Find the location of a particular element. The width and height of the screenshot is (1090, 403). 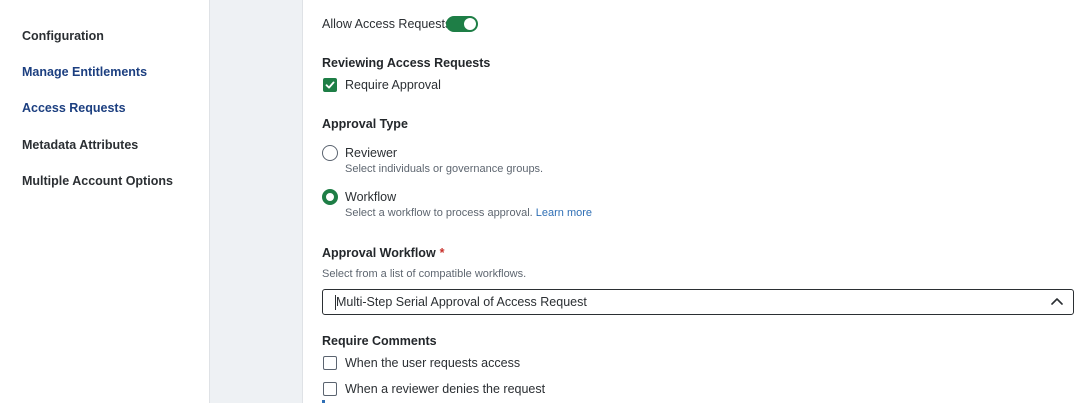

comment-on-request-label: When the user requests access is located at coordinates (433, 363).